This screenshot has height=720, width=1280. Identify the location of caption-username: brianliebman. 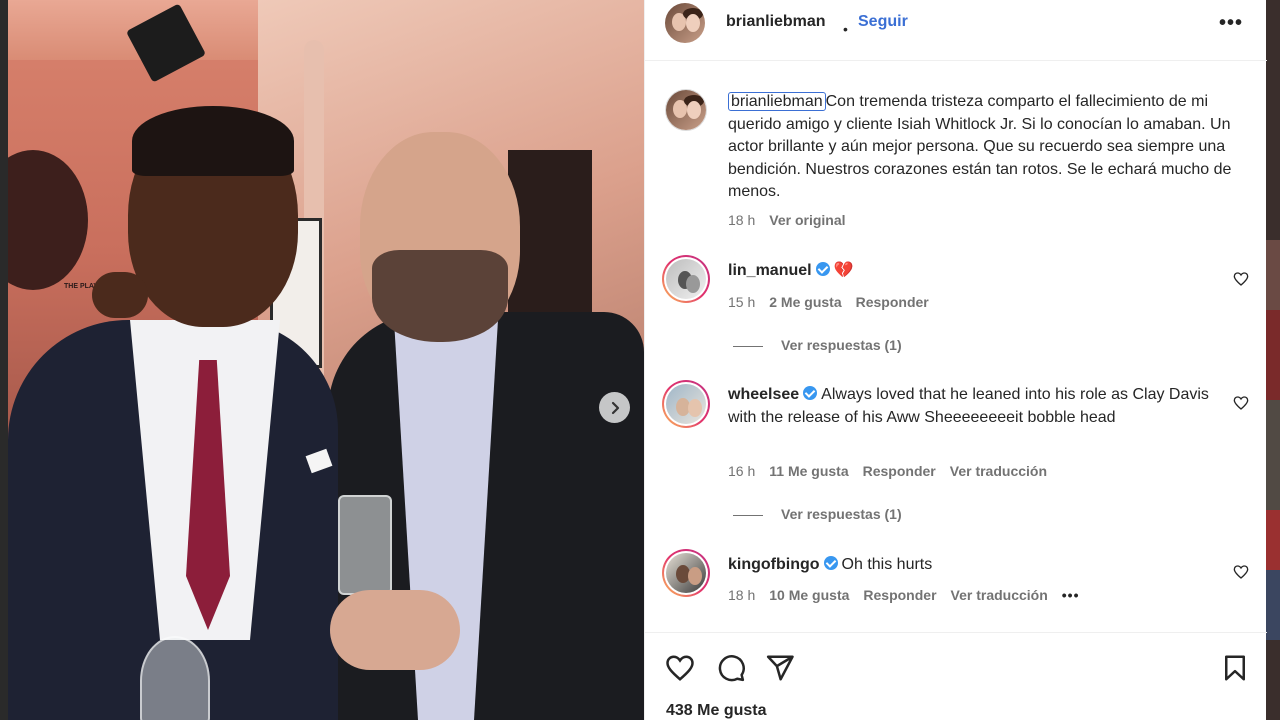
(777, 101).